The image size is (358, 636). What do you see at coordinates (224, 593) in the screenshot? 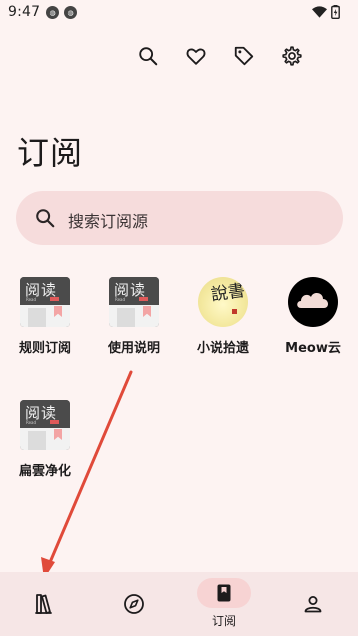
I see `bookmark-icon` at bounding box center [224, 593].